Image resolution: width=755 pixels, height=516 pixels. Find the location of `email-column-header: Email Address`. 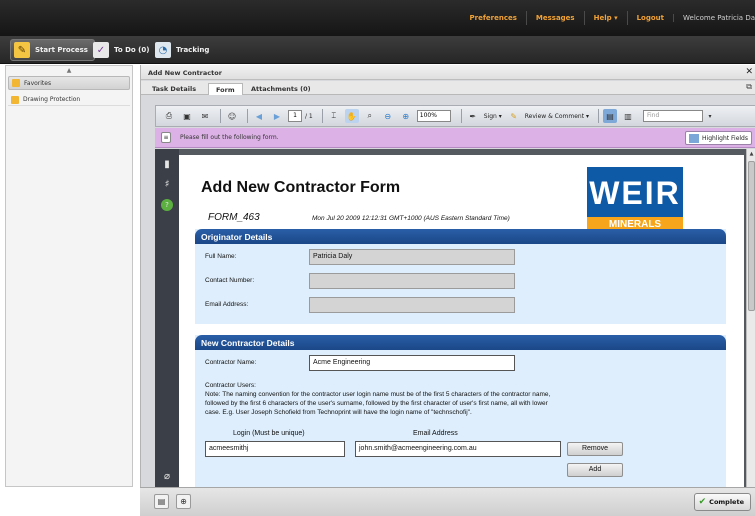

email-column-header: Email Address is located at coordinates (435, 433).